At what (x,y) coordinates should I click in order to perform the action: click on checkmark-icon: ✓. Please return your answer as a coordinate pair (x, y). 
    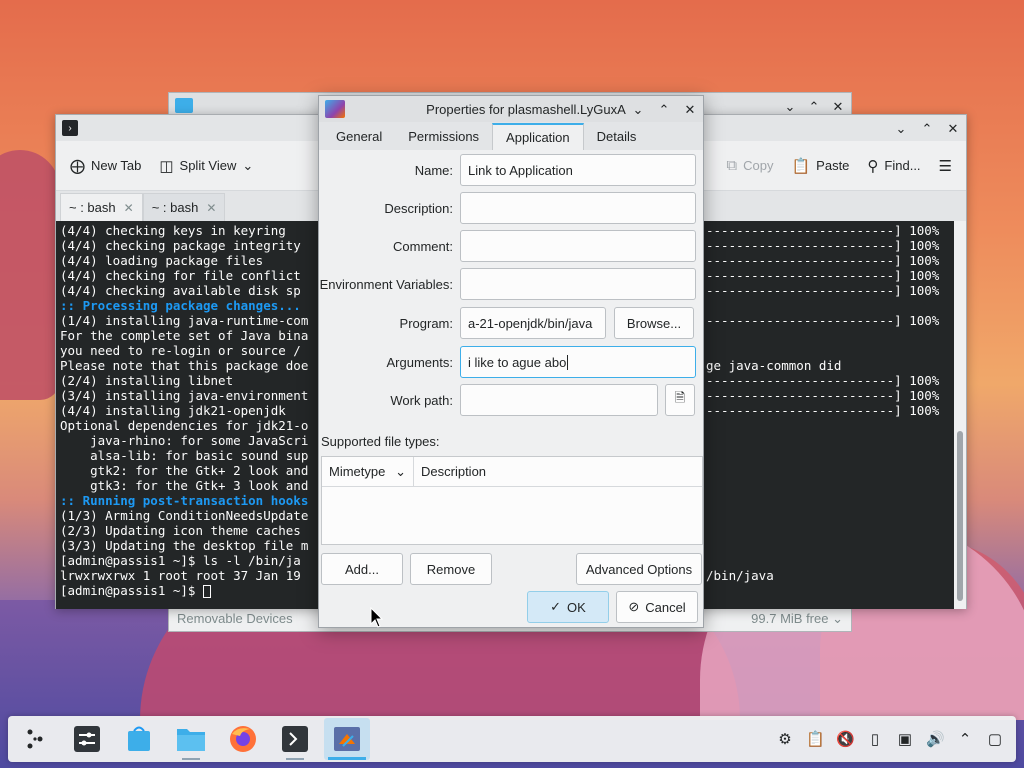
    Looking at the image, I should click on (556, 606).